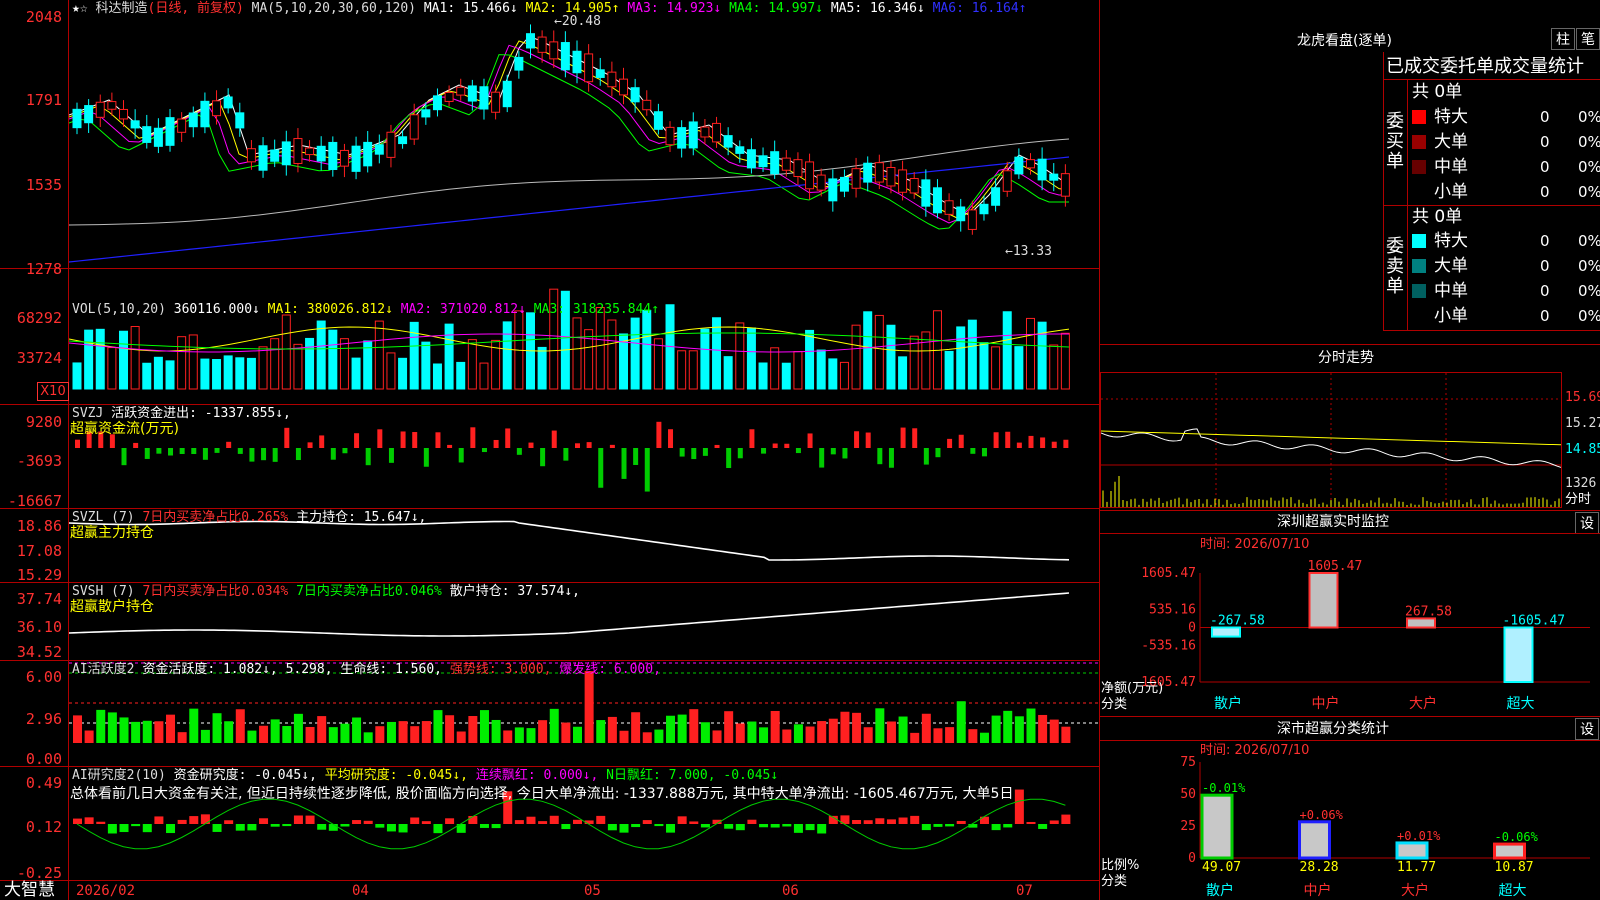 The image size is (1600, 900). What do you see at coordinates (1395, 266) in the screenshot?
I see `sell-orders-label: 委卖单` at bounding box center [1395, 266].